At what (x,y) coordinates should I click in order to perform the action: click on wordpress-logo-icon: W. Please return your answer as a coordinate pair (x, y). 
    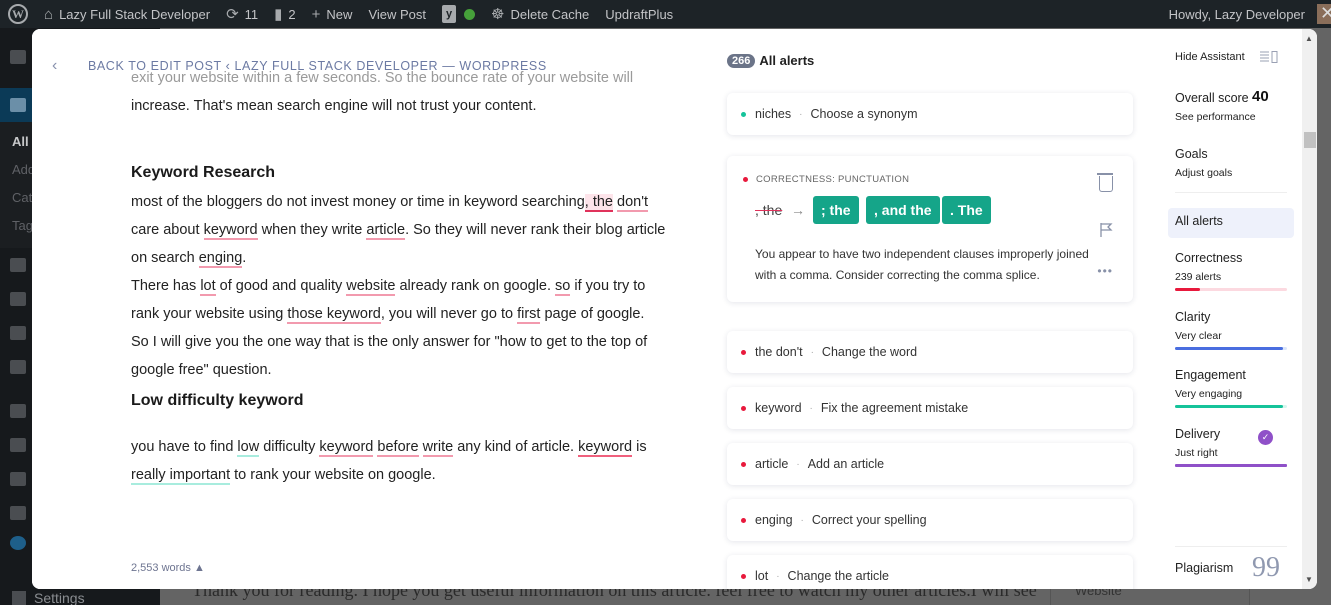
    Looking at the image, I should click on (18, 14).